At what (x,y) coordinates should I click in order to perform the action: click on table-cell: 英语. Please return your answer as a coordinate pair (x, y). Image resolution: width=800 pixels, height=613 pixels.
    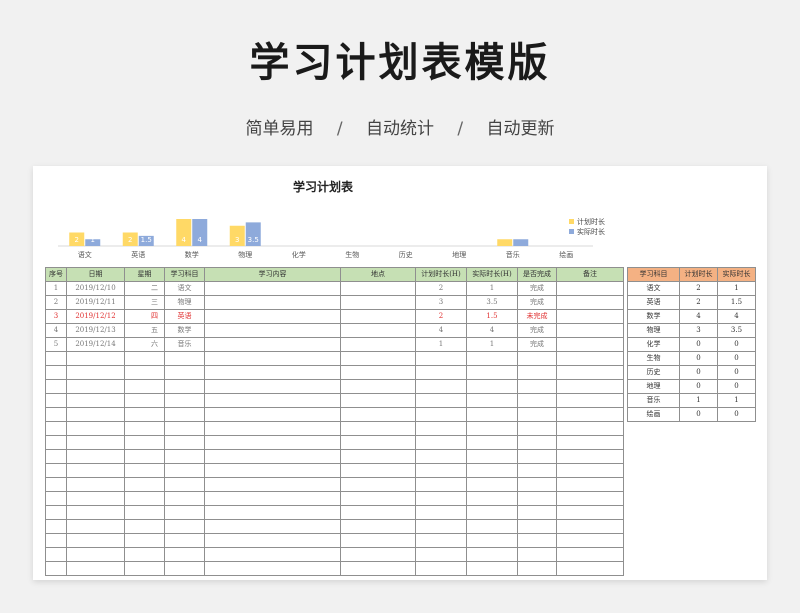
    Looking at the image, I should click on (184, 316).